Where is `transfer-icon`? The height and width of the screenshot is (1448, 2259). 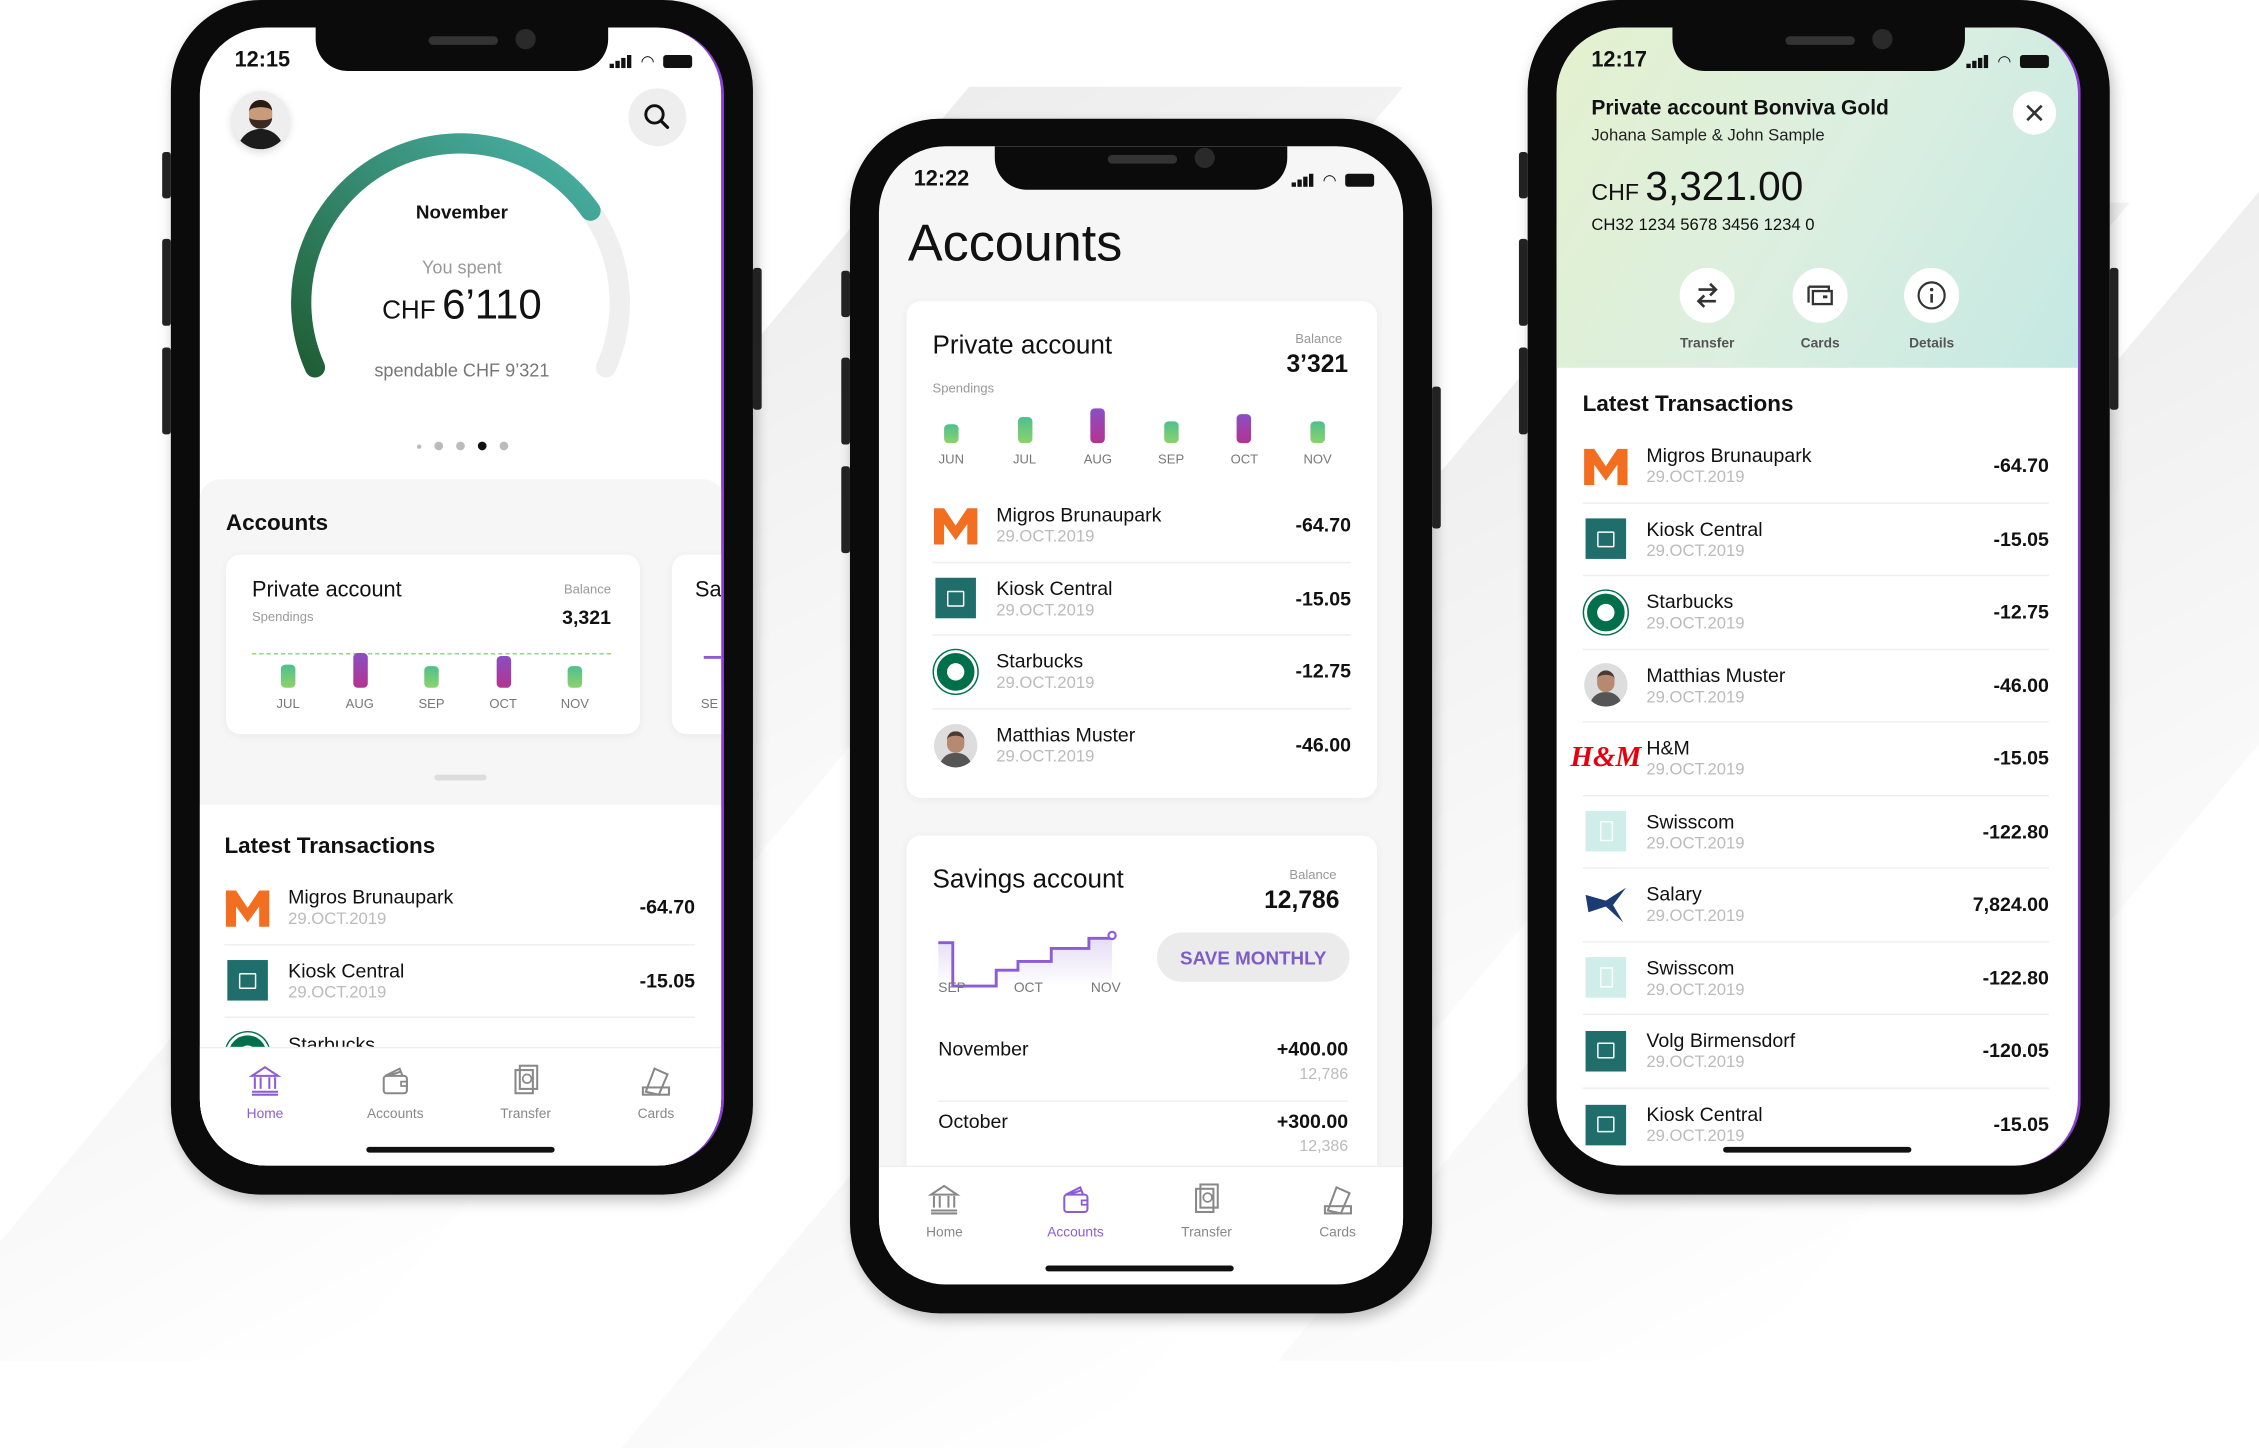 transfer-icon is located at coordinates (526, 1079).